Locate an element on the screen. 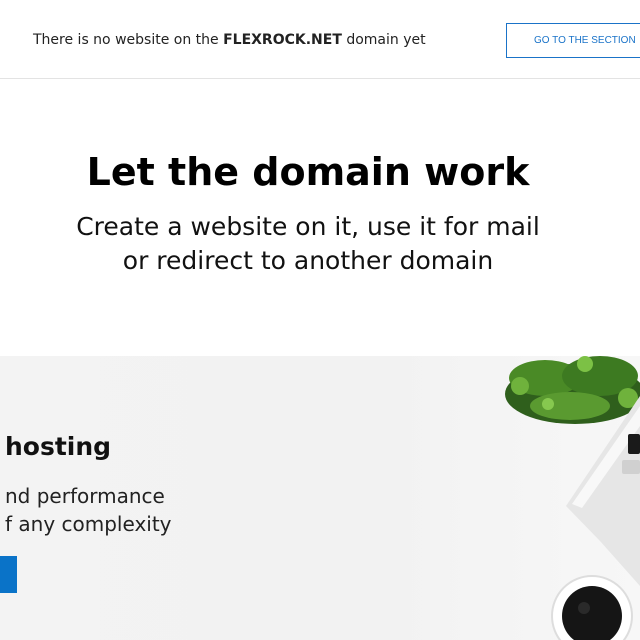 Image resolution: width=640 pixels, height=640 pixels. hero-subtitle-line-2: or redirect to another domain is located at coordinates (308, 260).